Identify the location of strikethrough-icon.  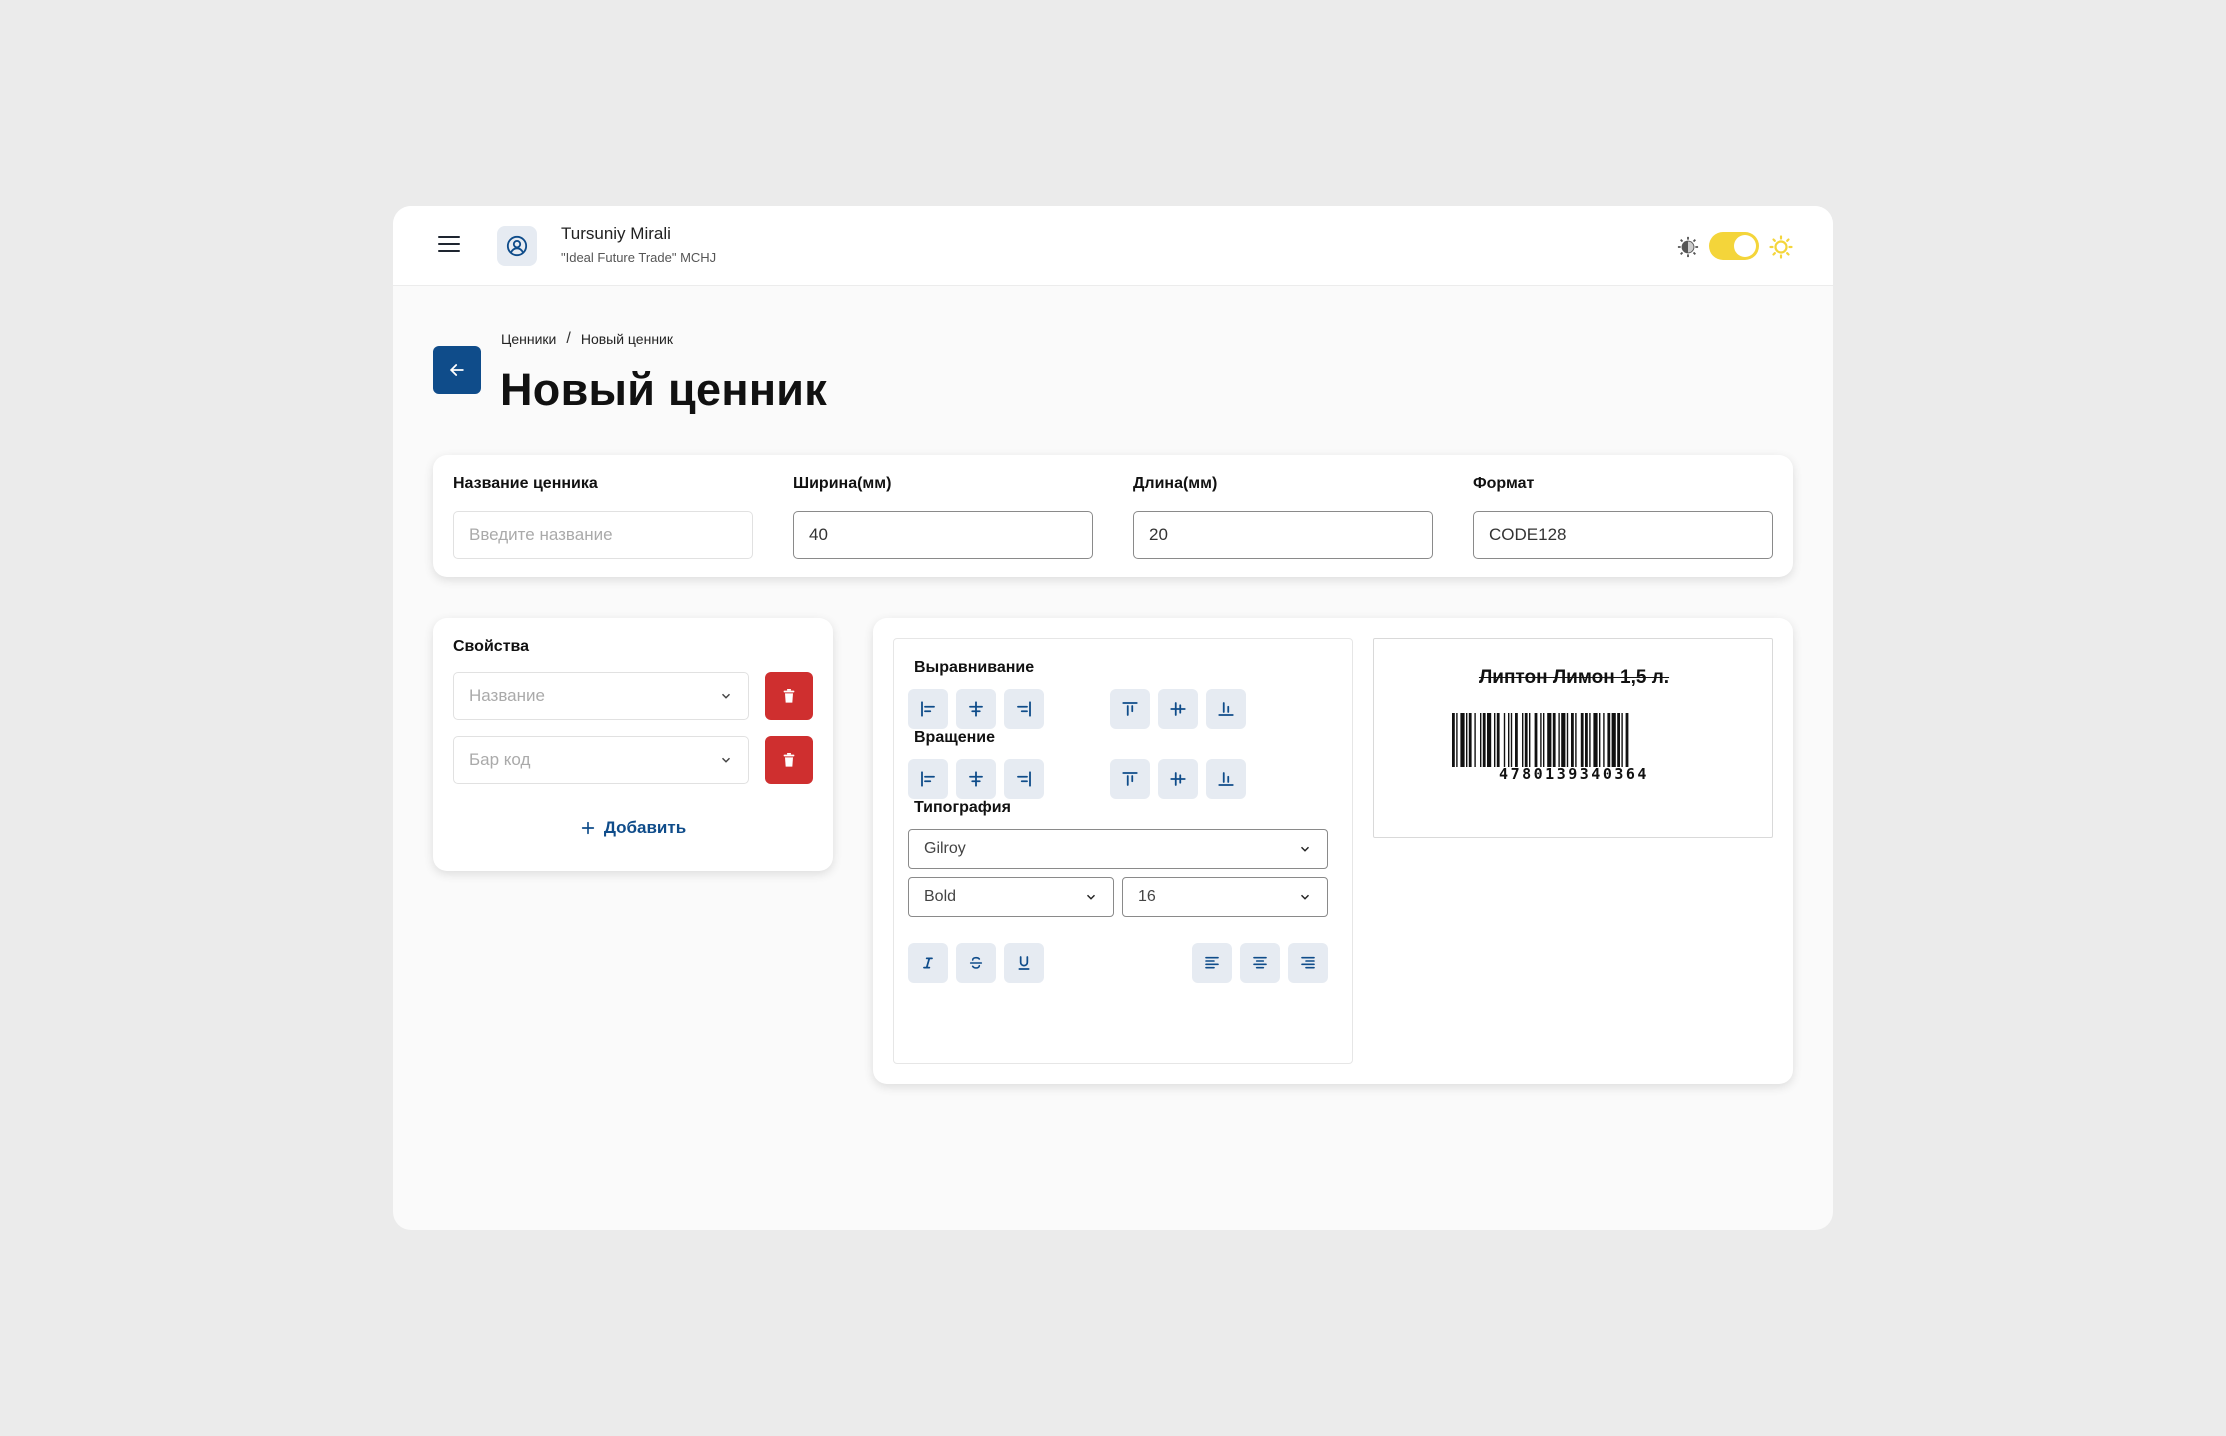
(976, 962).